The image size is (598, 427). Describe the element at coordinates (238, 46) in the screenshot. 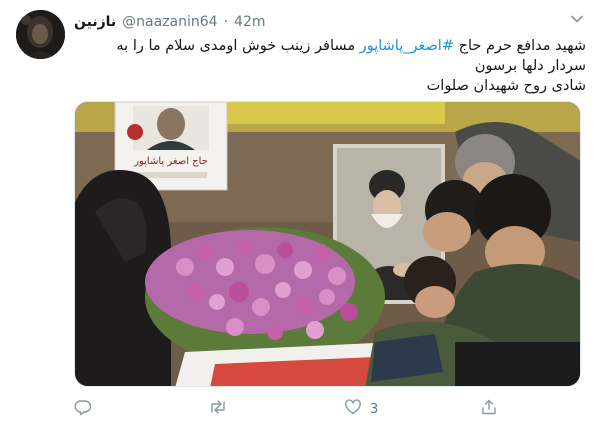

I see `tweet-text-segment: مسافر زینب خوش اومدی سلام ما را به` at that location.